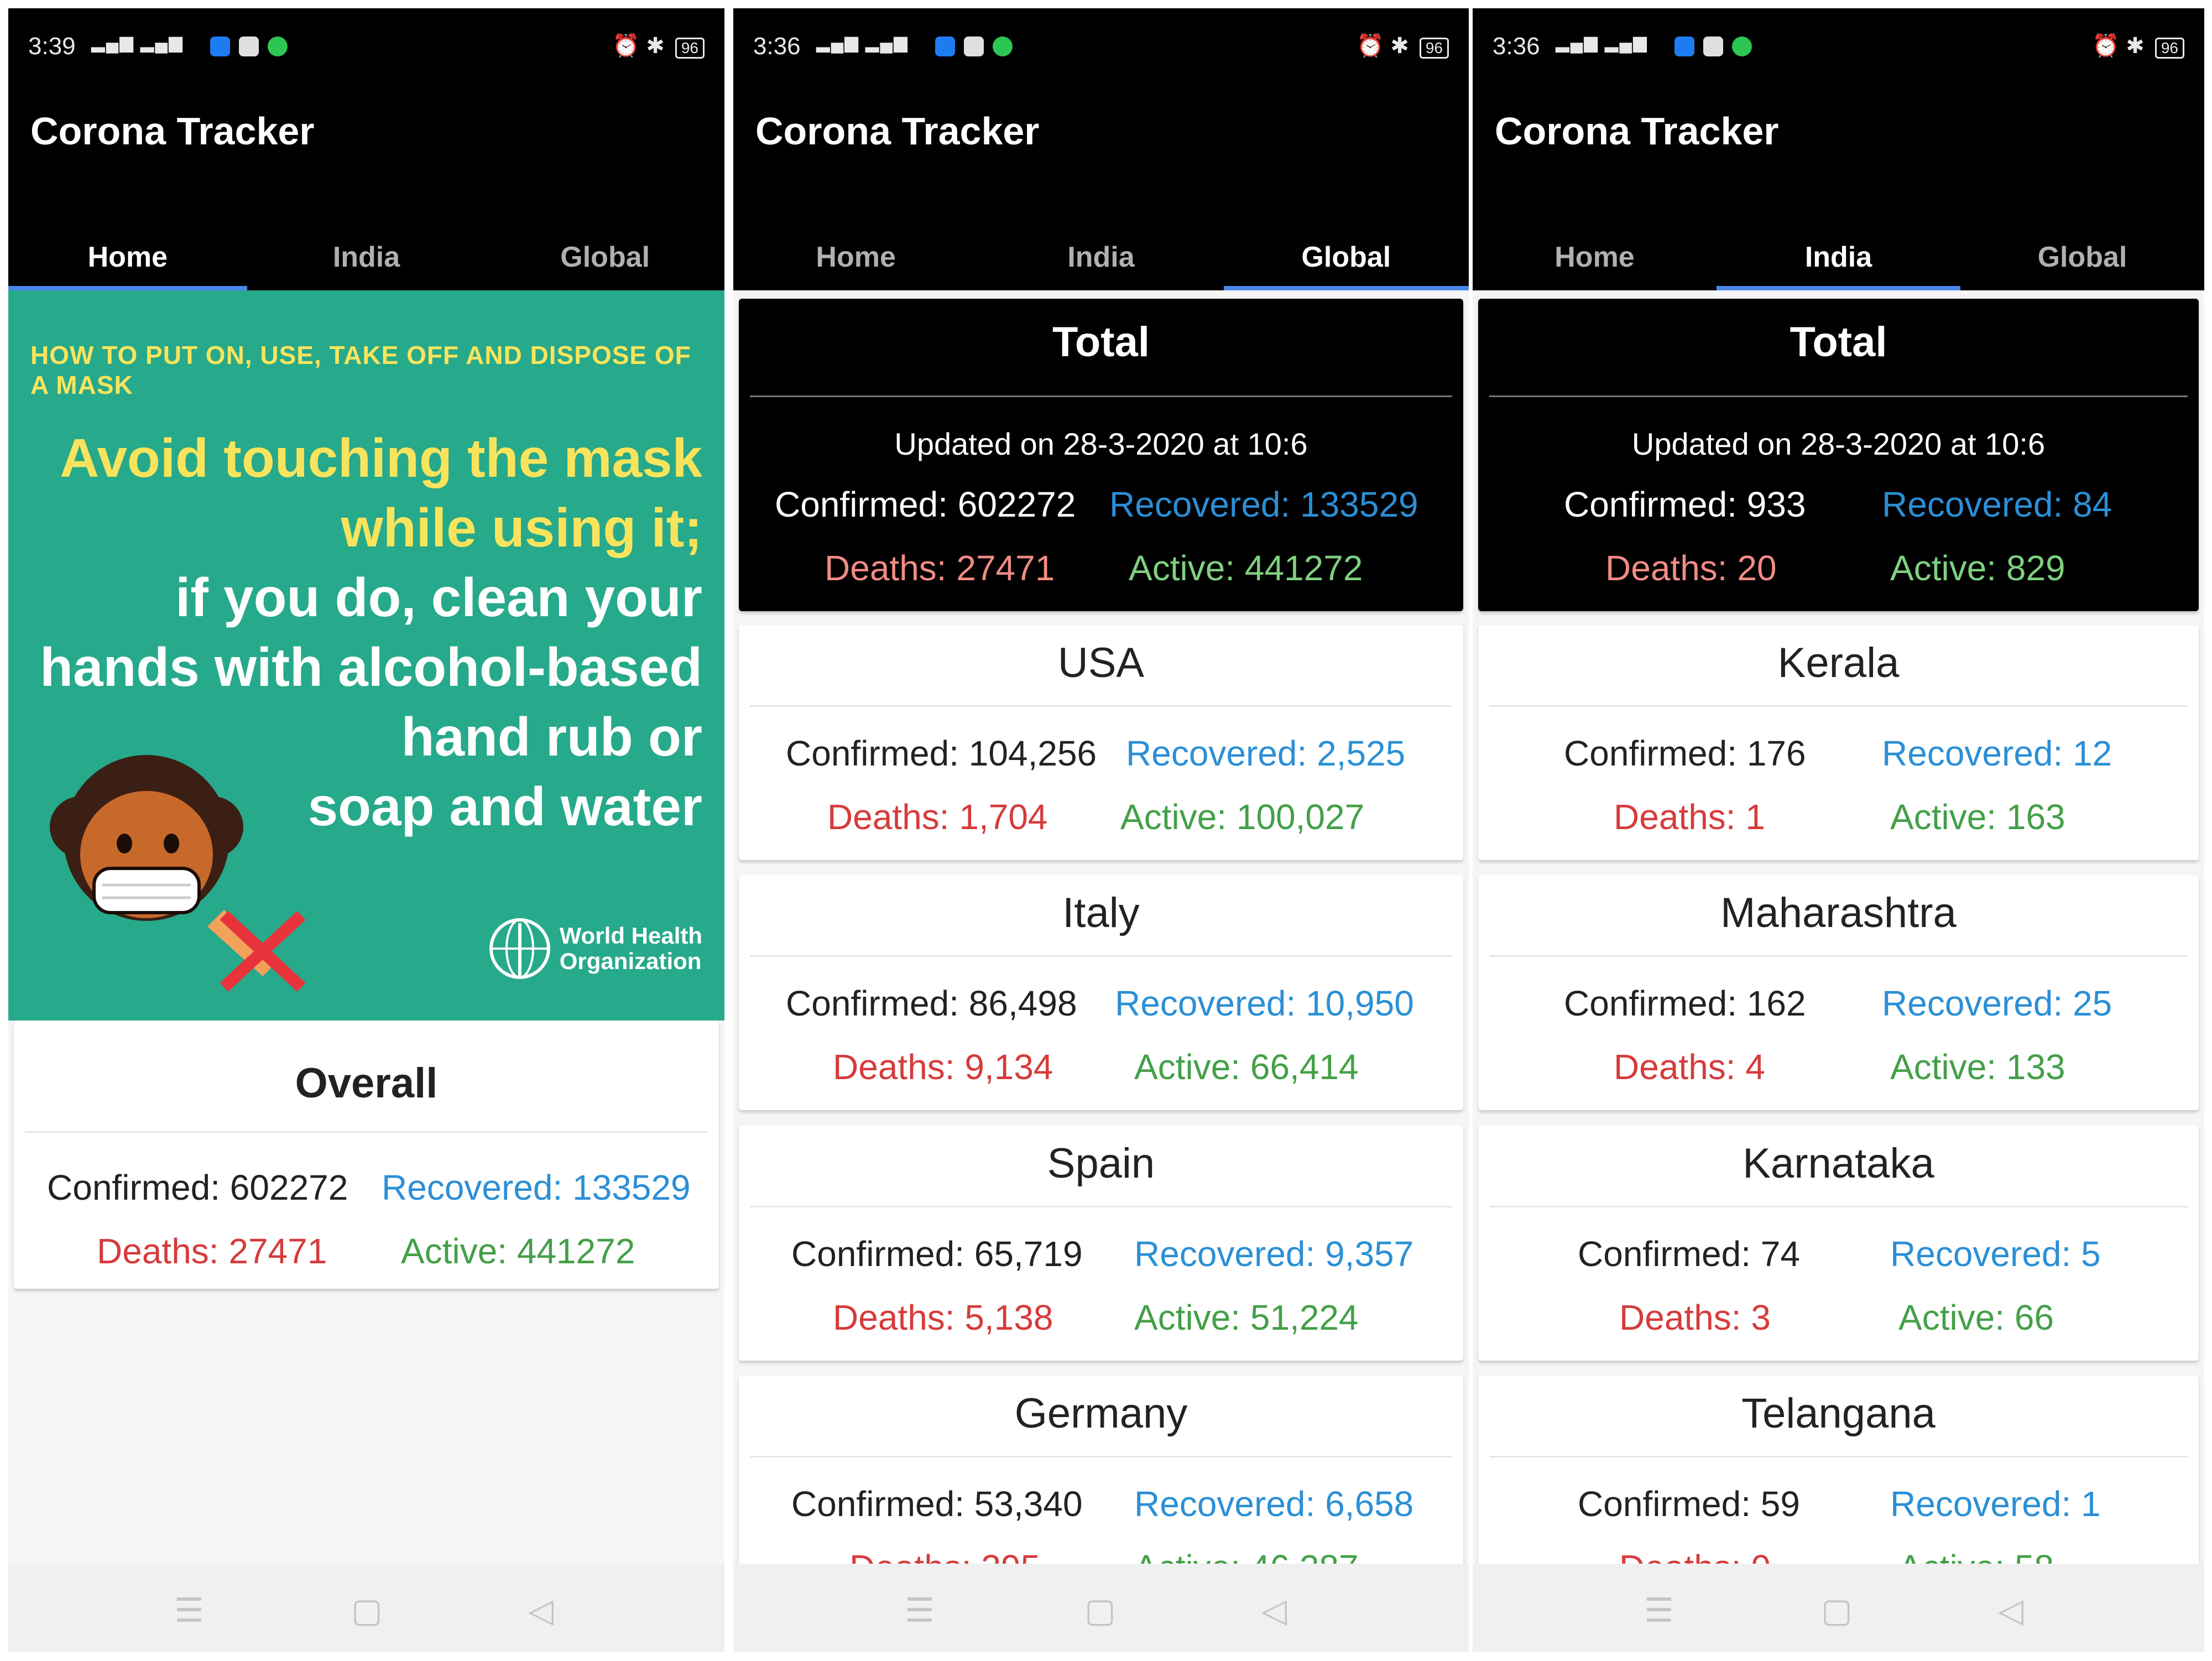 This screenshot has width=2212, height=1661. Describe the element at coordinates (1685, 504) in the screenshot. I see `total-confirmed: Confirmed: 933` at that location.